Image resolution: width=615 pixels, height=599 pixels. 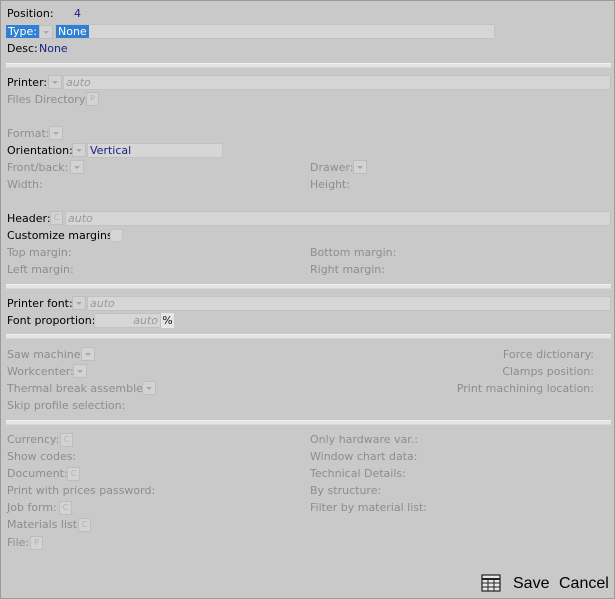 I want to click on saw-machine-label: Saw machine:, so click(x=46, y=354).